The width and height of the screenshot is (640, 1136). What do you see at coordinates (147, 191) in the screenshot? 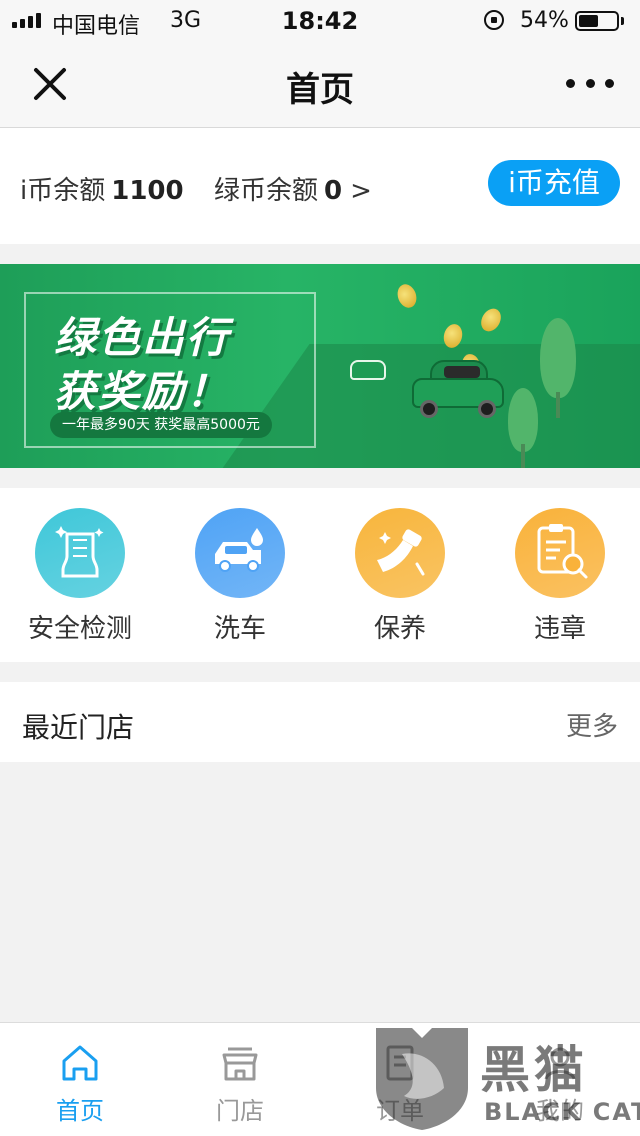
I see `icoin-balance-value: 1100` at bounding box center [147, 191].